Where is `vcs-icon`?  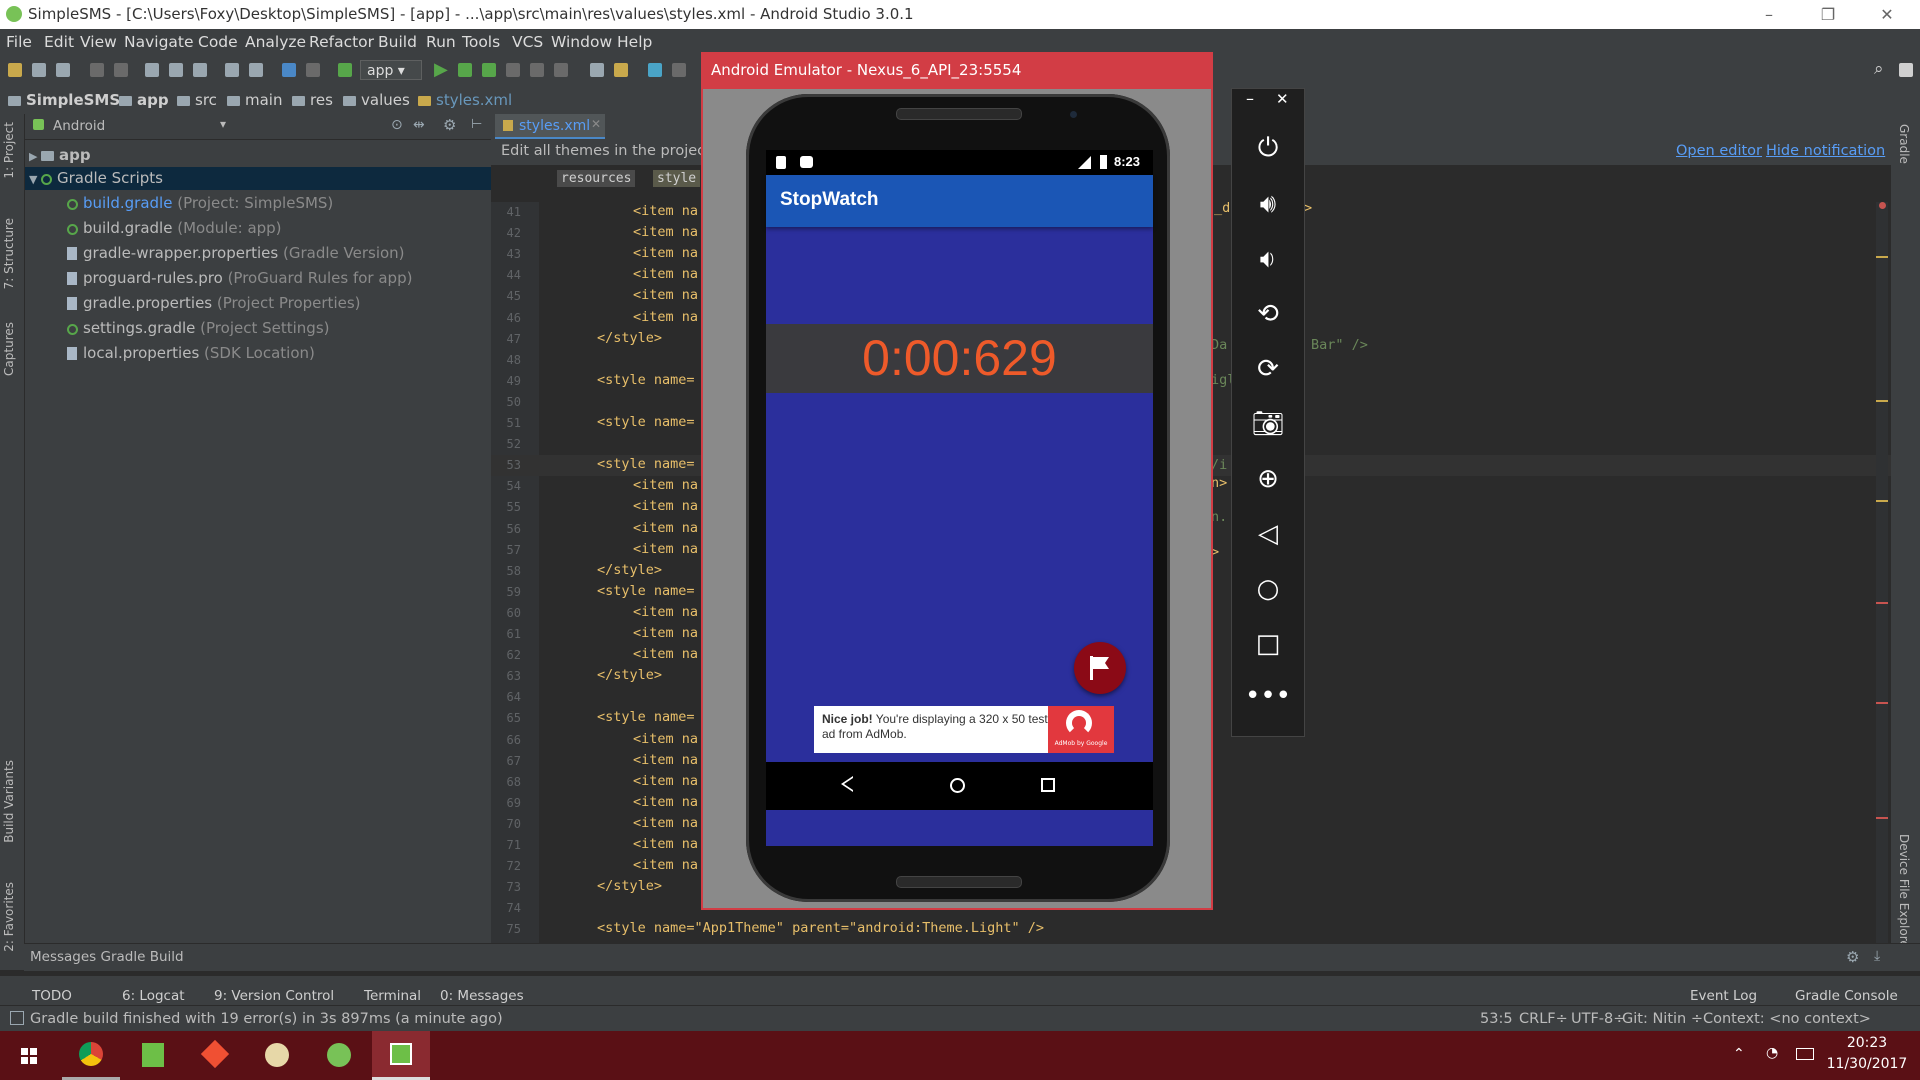 vcs-icon is located at coordinates (679, 70).